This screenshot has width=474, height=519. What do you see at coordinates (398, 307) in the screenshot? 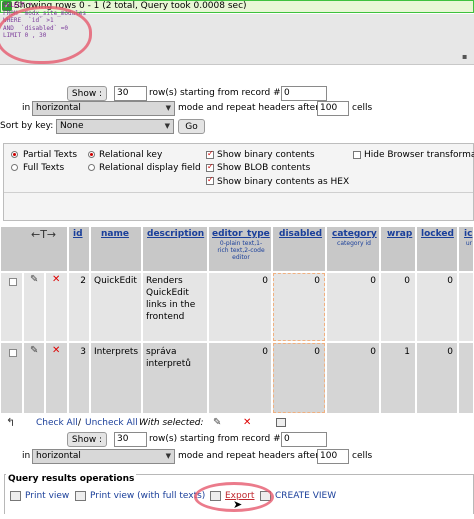
I see `cell-wrap: 0` at bounding box center [398, 307].